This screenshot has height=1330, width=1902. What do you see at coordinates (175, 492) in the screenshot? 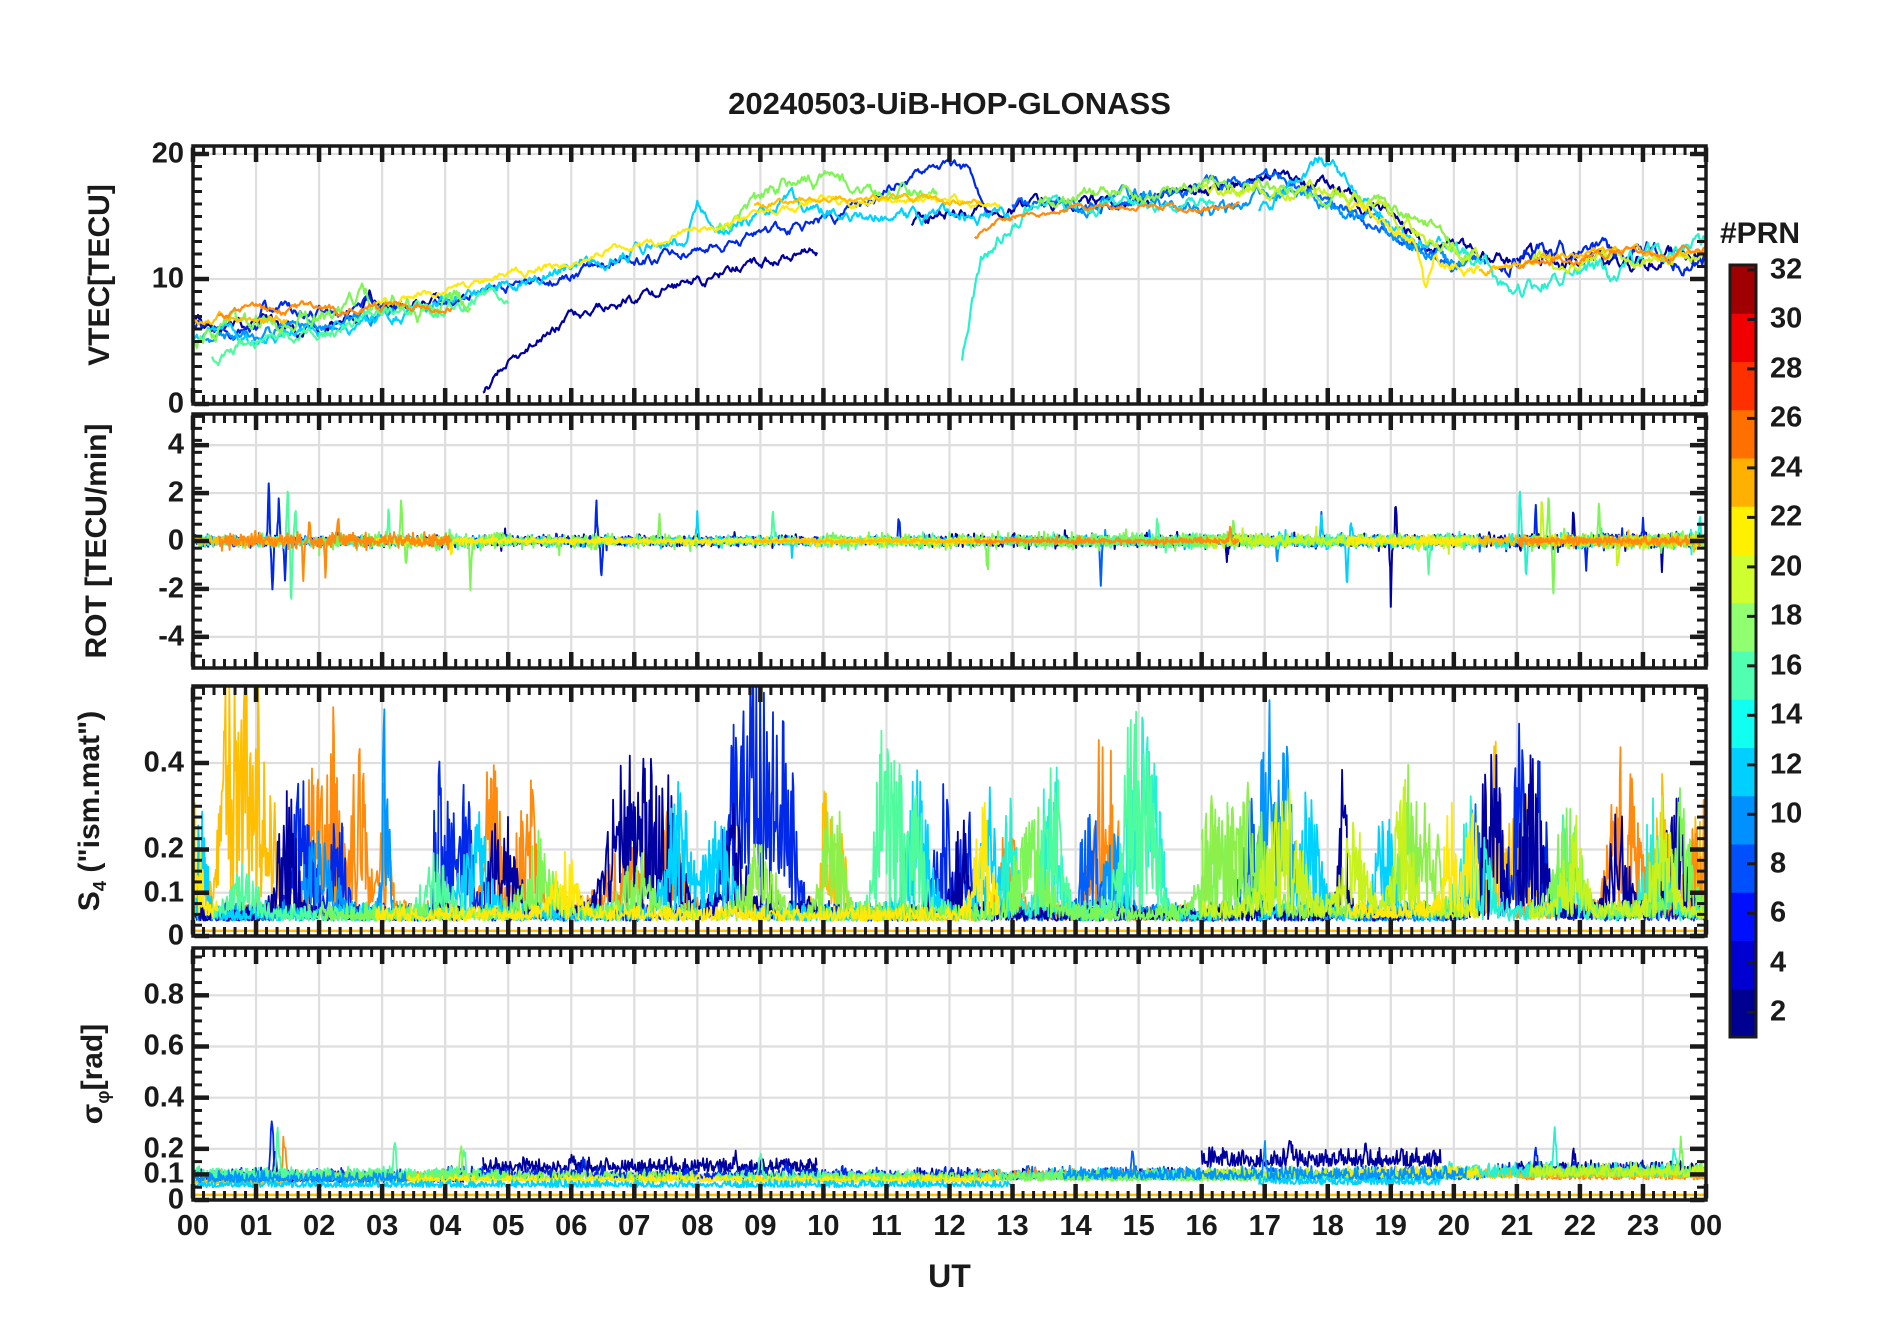
I see `y-tick-label: 2` at bounding box center [175, 492].